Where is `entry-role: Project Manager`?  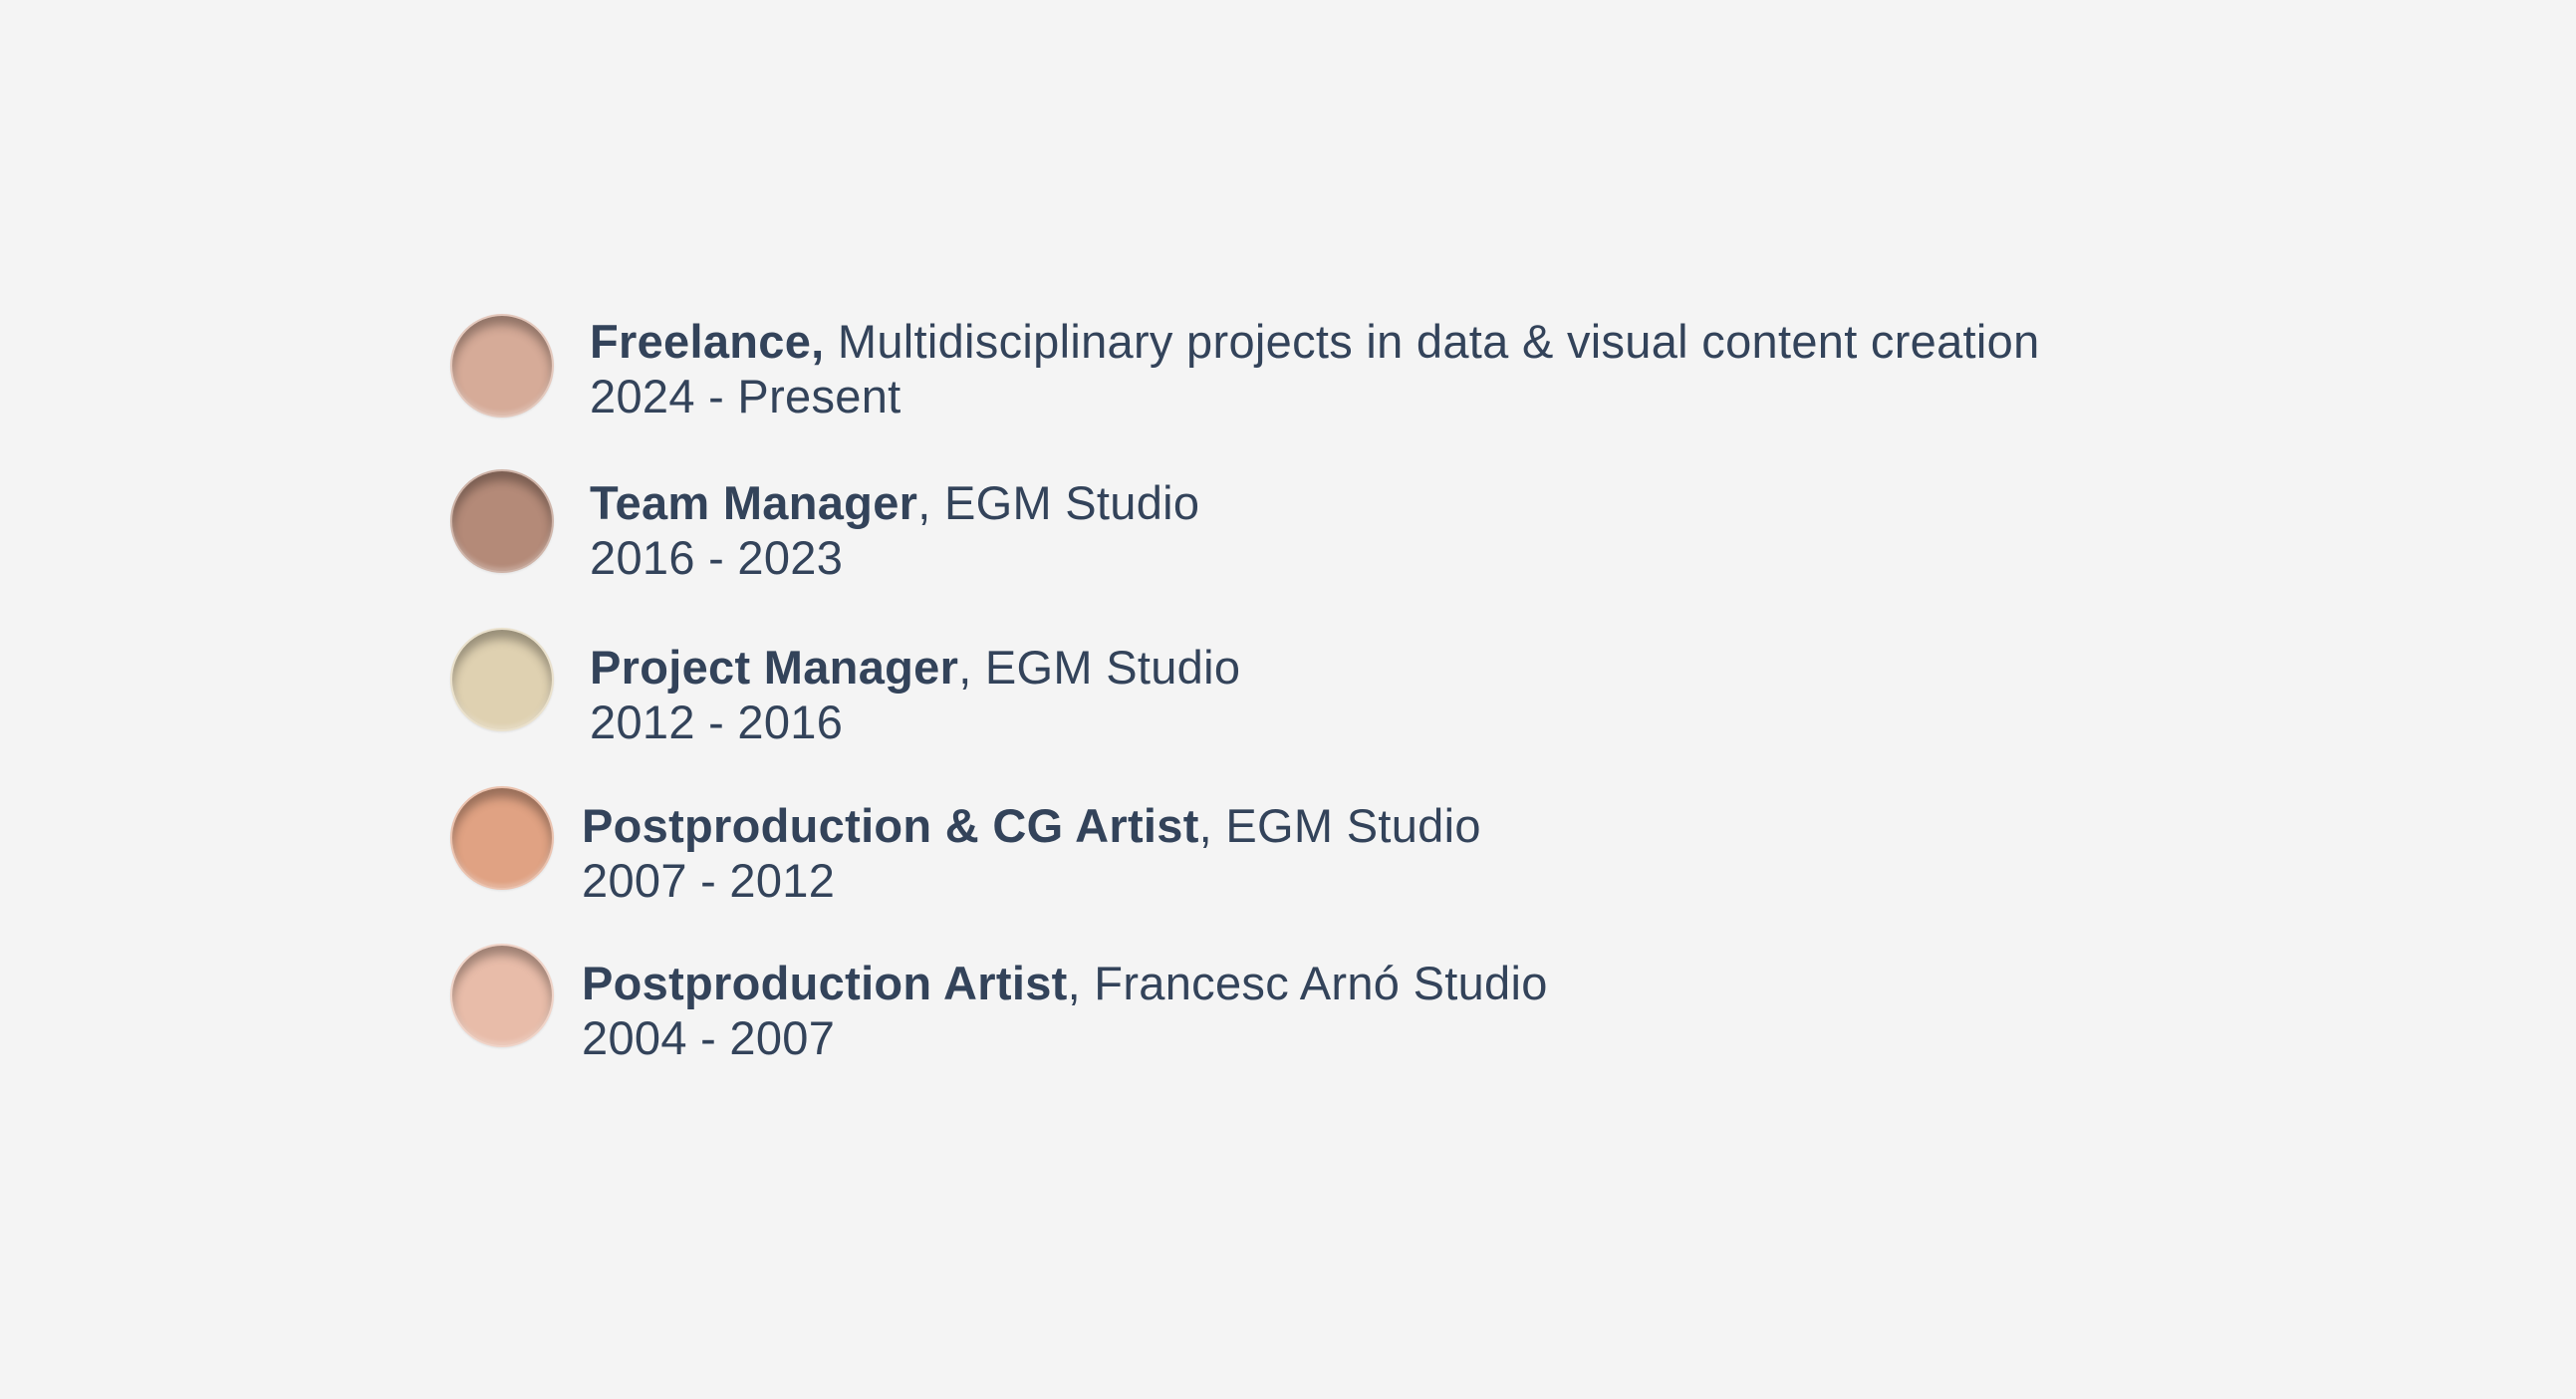
entry-role: Project Manager is located at coordinates (774, 667).